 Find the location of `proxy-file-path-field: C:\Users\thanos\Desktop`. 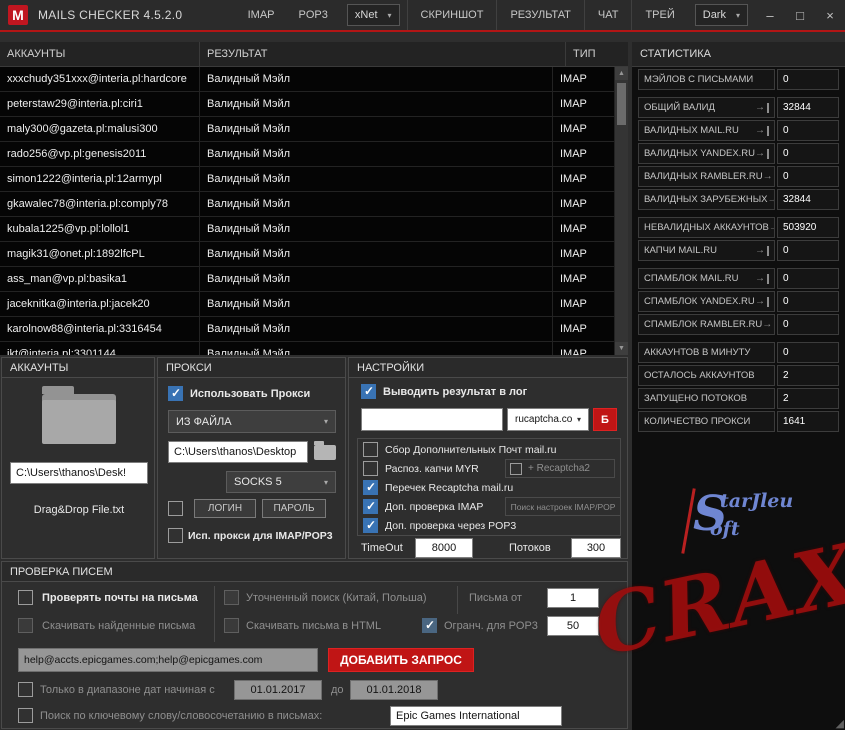

proxy-file-path-field: C:\Users\thanos\Desktop is located at coordinates (238, 452).